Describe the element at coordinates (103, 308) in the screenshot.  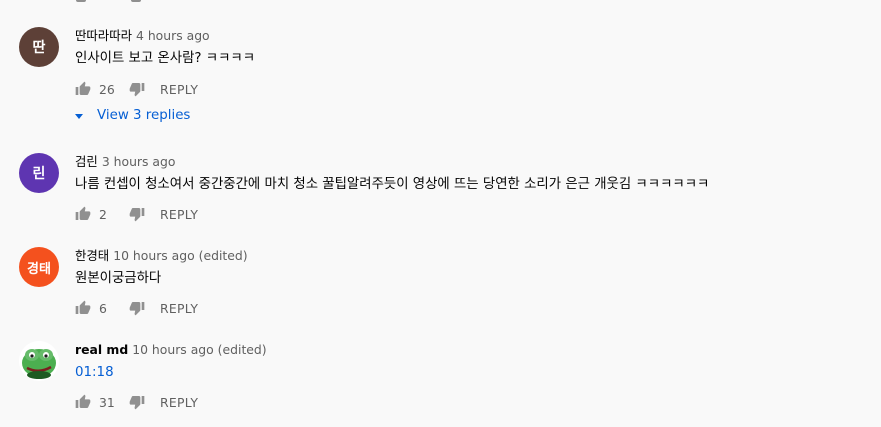
I see `like-count: 6` at that location.